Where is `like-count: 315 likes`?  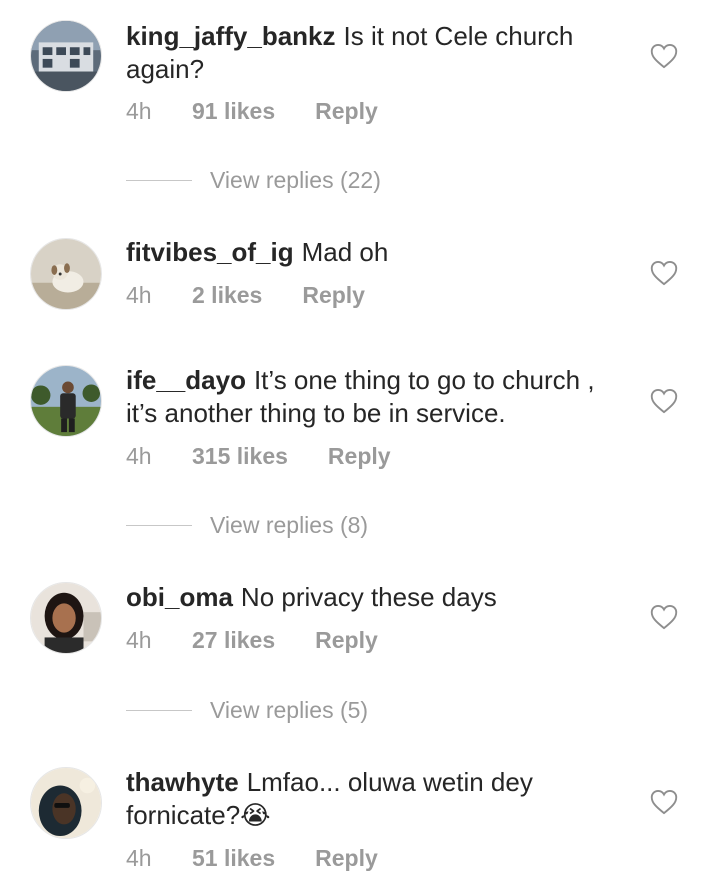 like-count: 315 likes is located at coordinates (240, 456).